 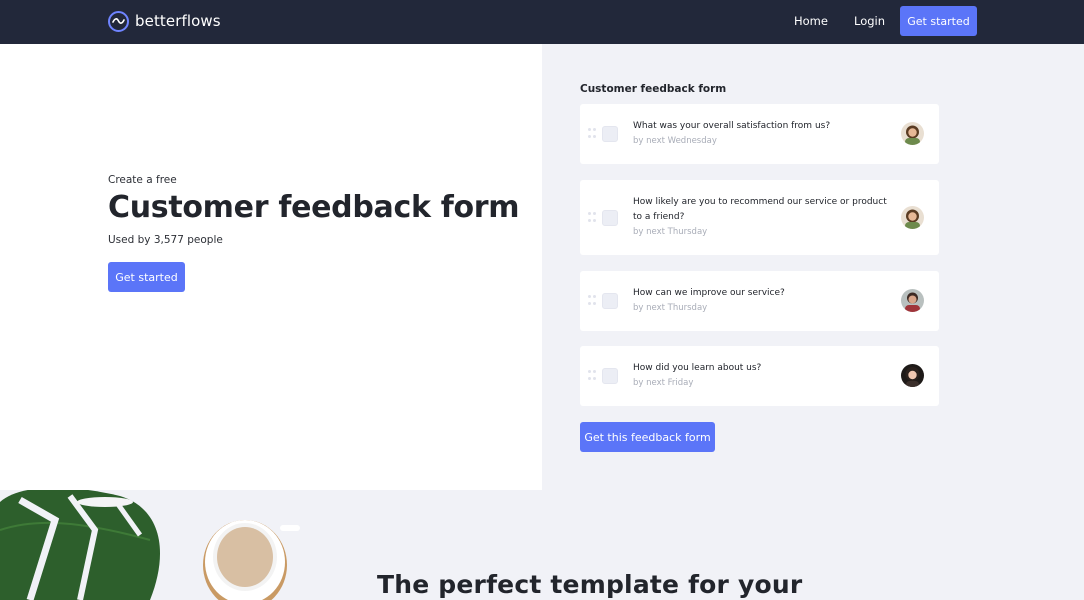 What do you see at coordinates (869, 21) in the screenshot?
I see `nav-link-login: Login` at bounding box center [869, 21].